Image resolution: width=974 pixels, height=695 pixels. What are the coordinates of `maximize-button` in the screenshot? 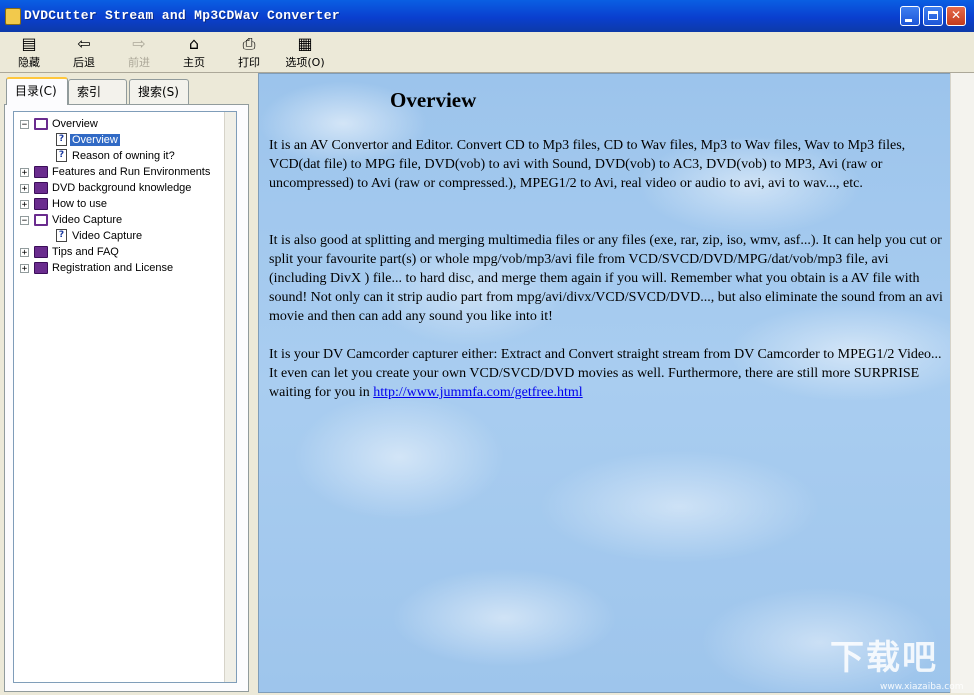 It's located at (933, 16).